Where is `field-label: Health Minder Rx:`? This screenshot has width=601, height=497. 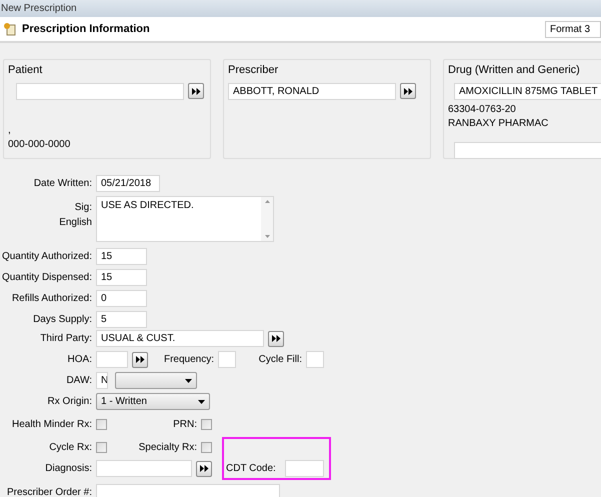
field-label: Health Minder Rx: is located at coordinates (52, 425).